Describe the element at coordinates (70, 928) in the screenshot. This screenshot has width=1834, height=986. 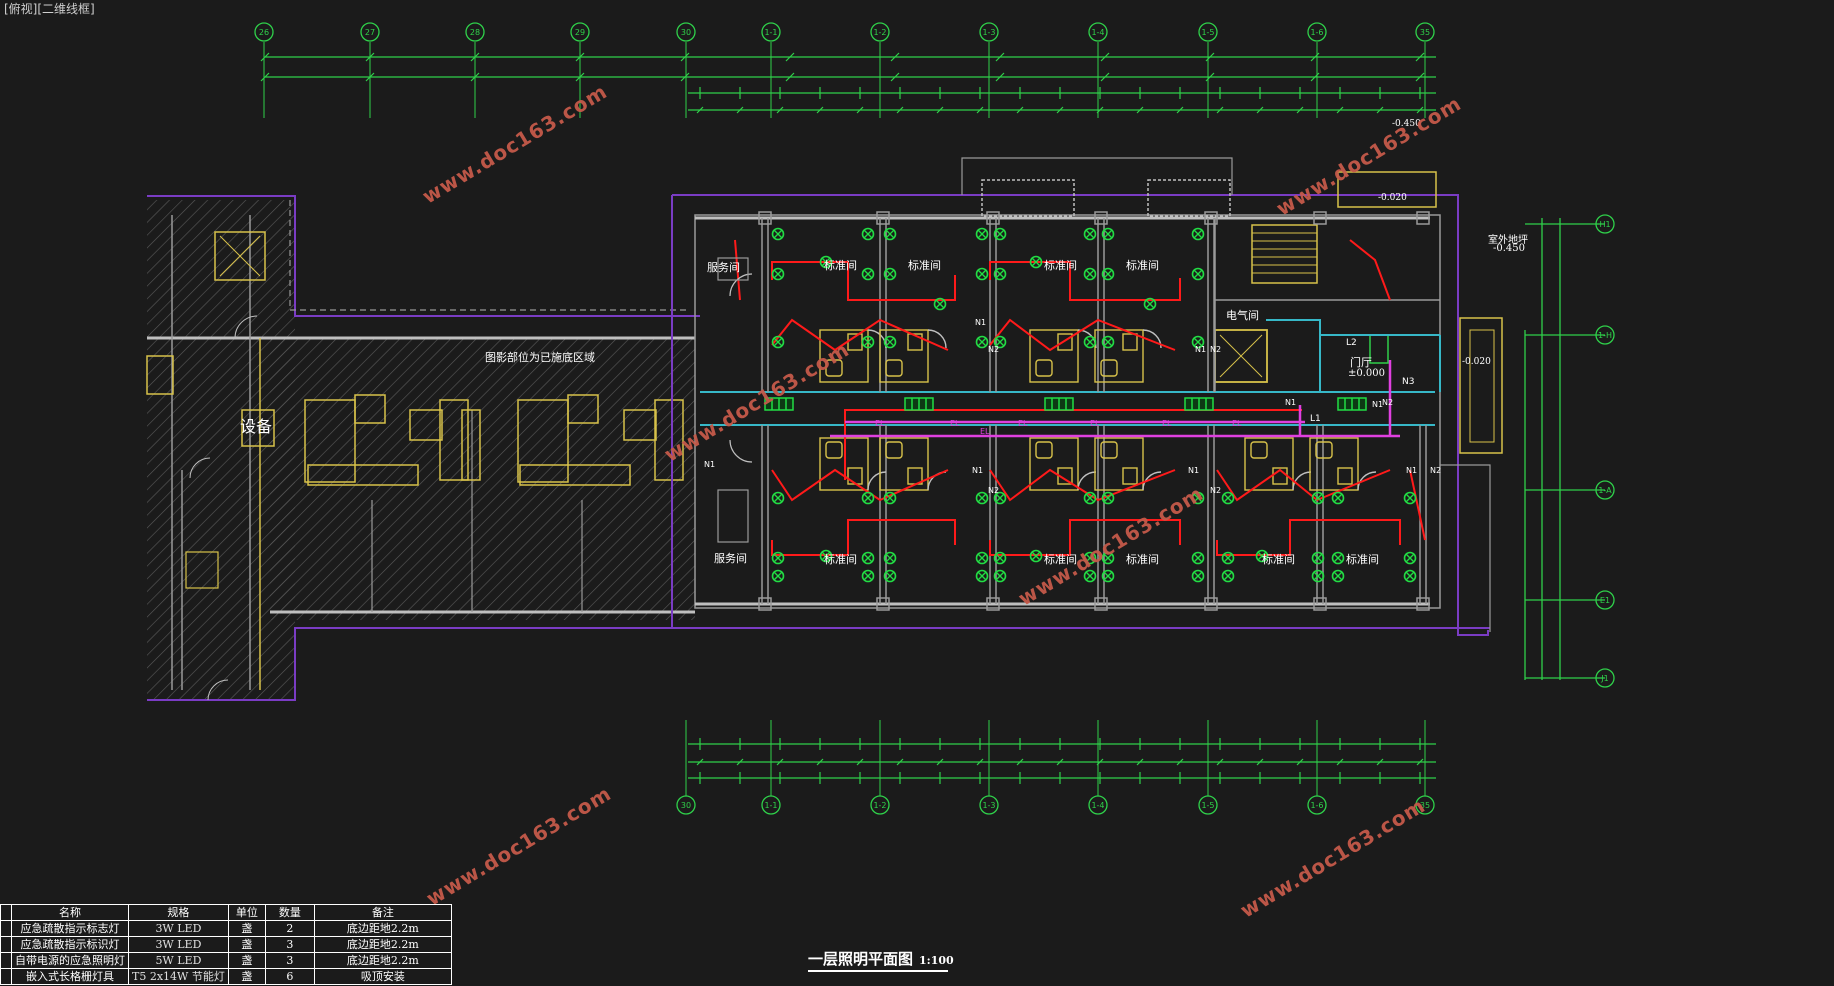
I see `legend-cell-name: 应急疏散指示标志灯` at that location.